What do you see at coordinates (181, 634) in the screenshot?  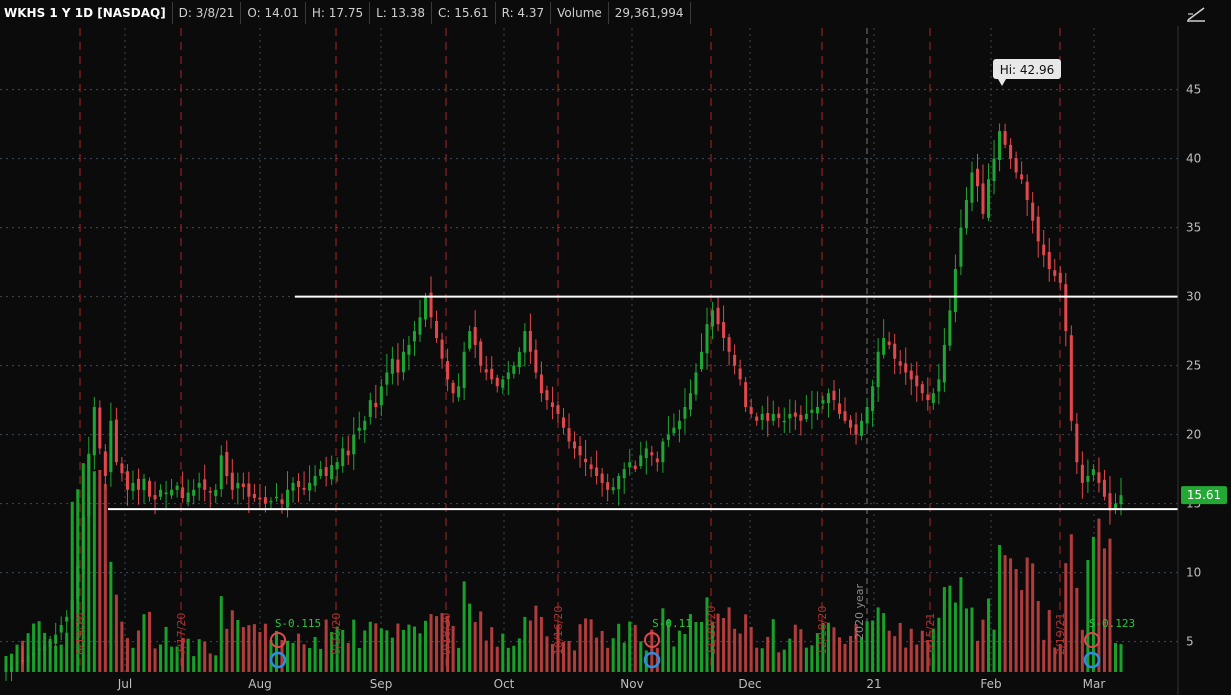 I see `event-date-label: 7/17/20` at bounding box center [181, 634].